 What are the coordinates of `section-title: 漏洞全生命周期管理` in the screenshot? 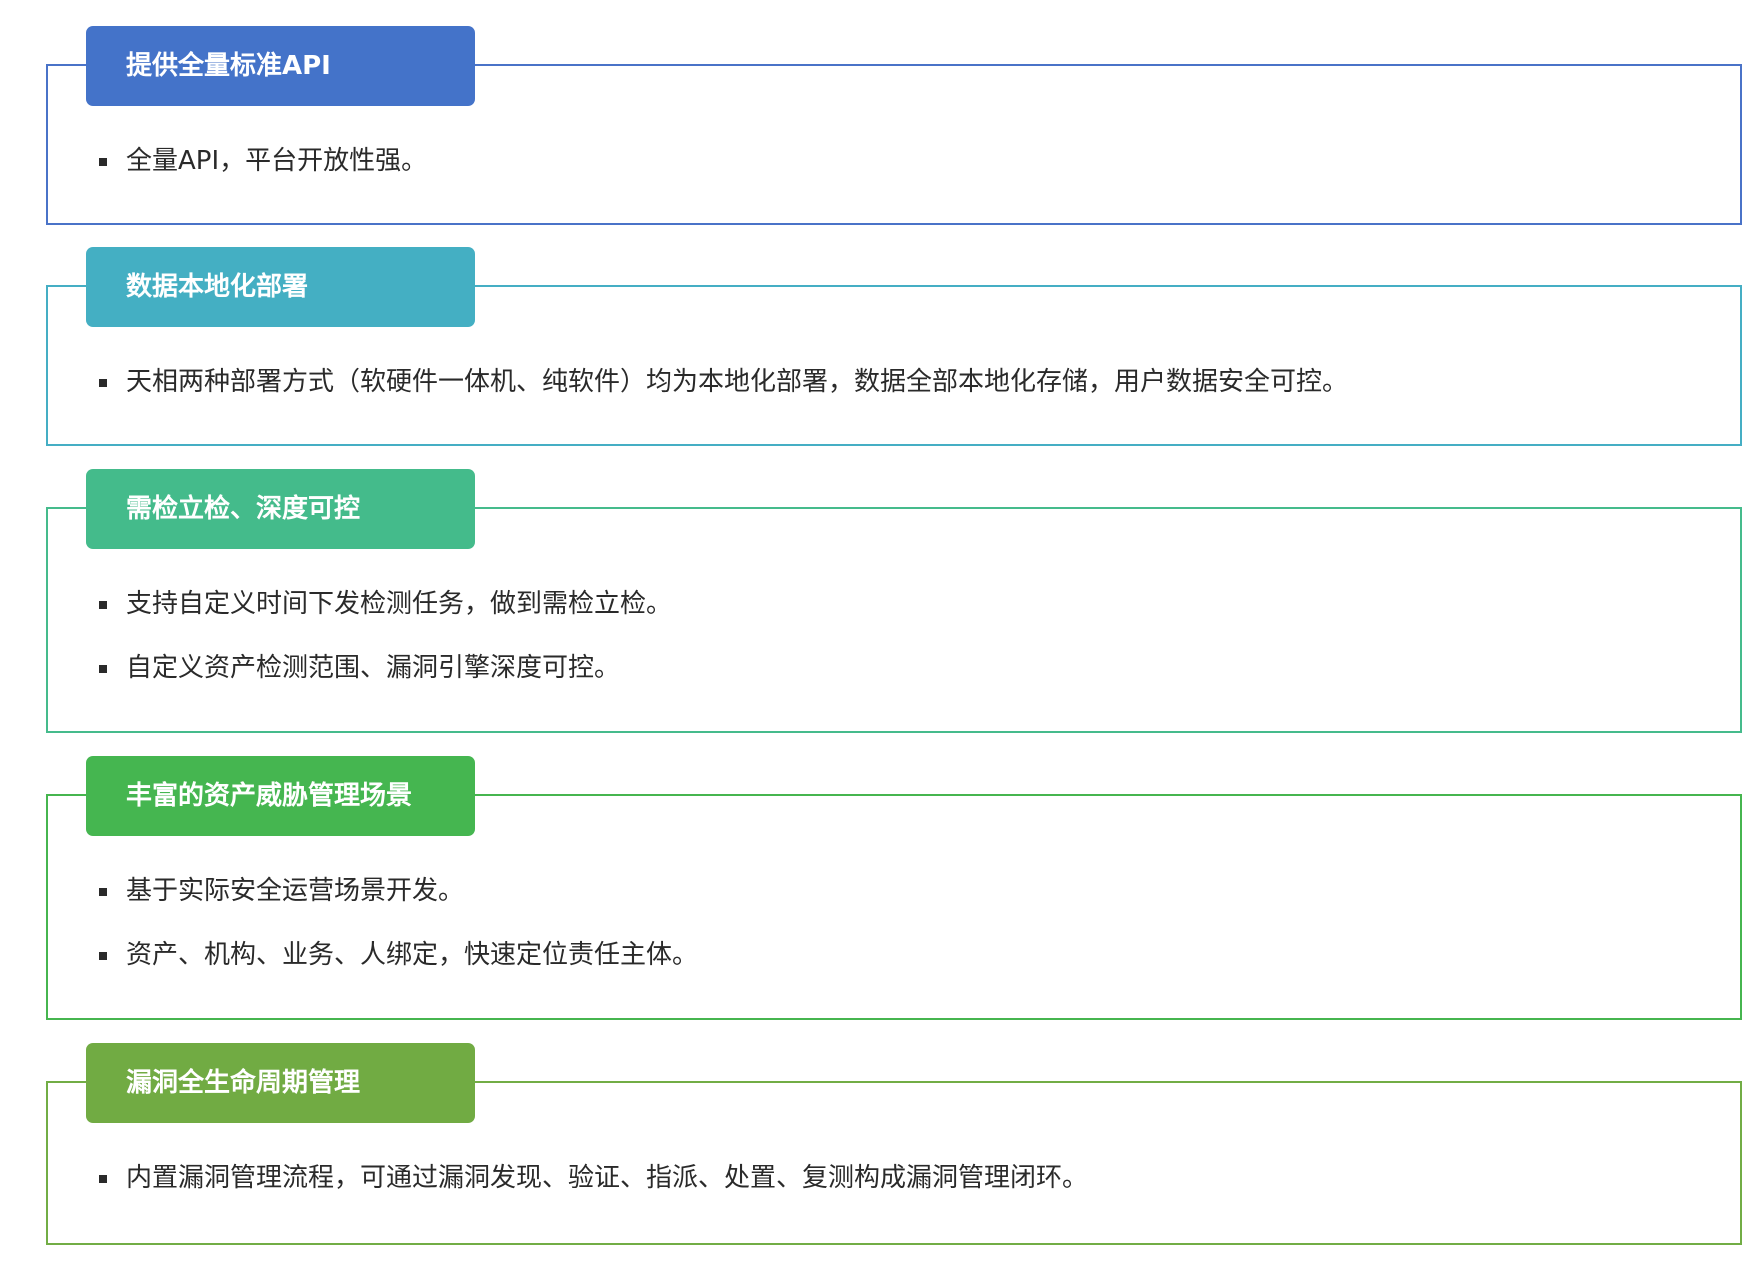 It's located at (280, 1083).